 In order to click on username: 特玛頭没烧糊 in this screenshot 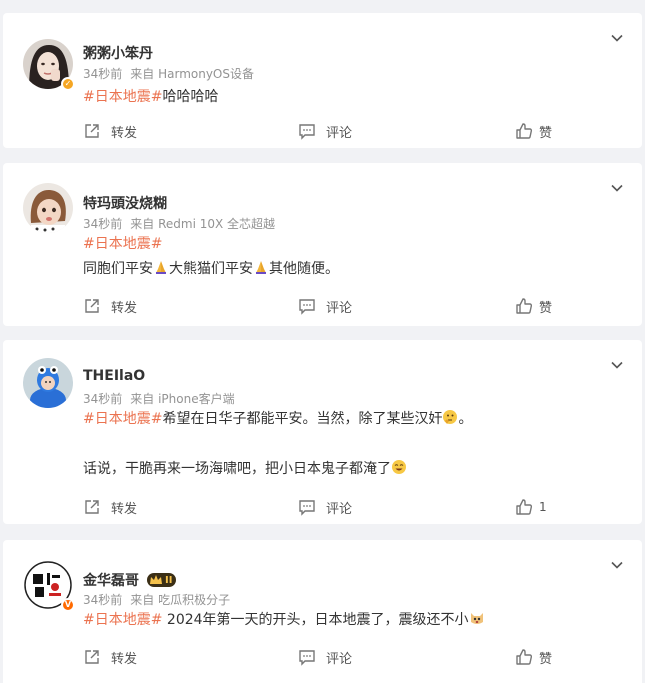, I will do `click(125, 203)`.